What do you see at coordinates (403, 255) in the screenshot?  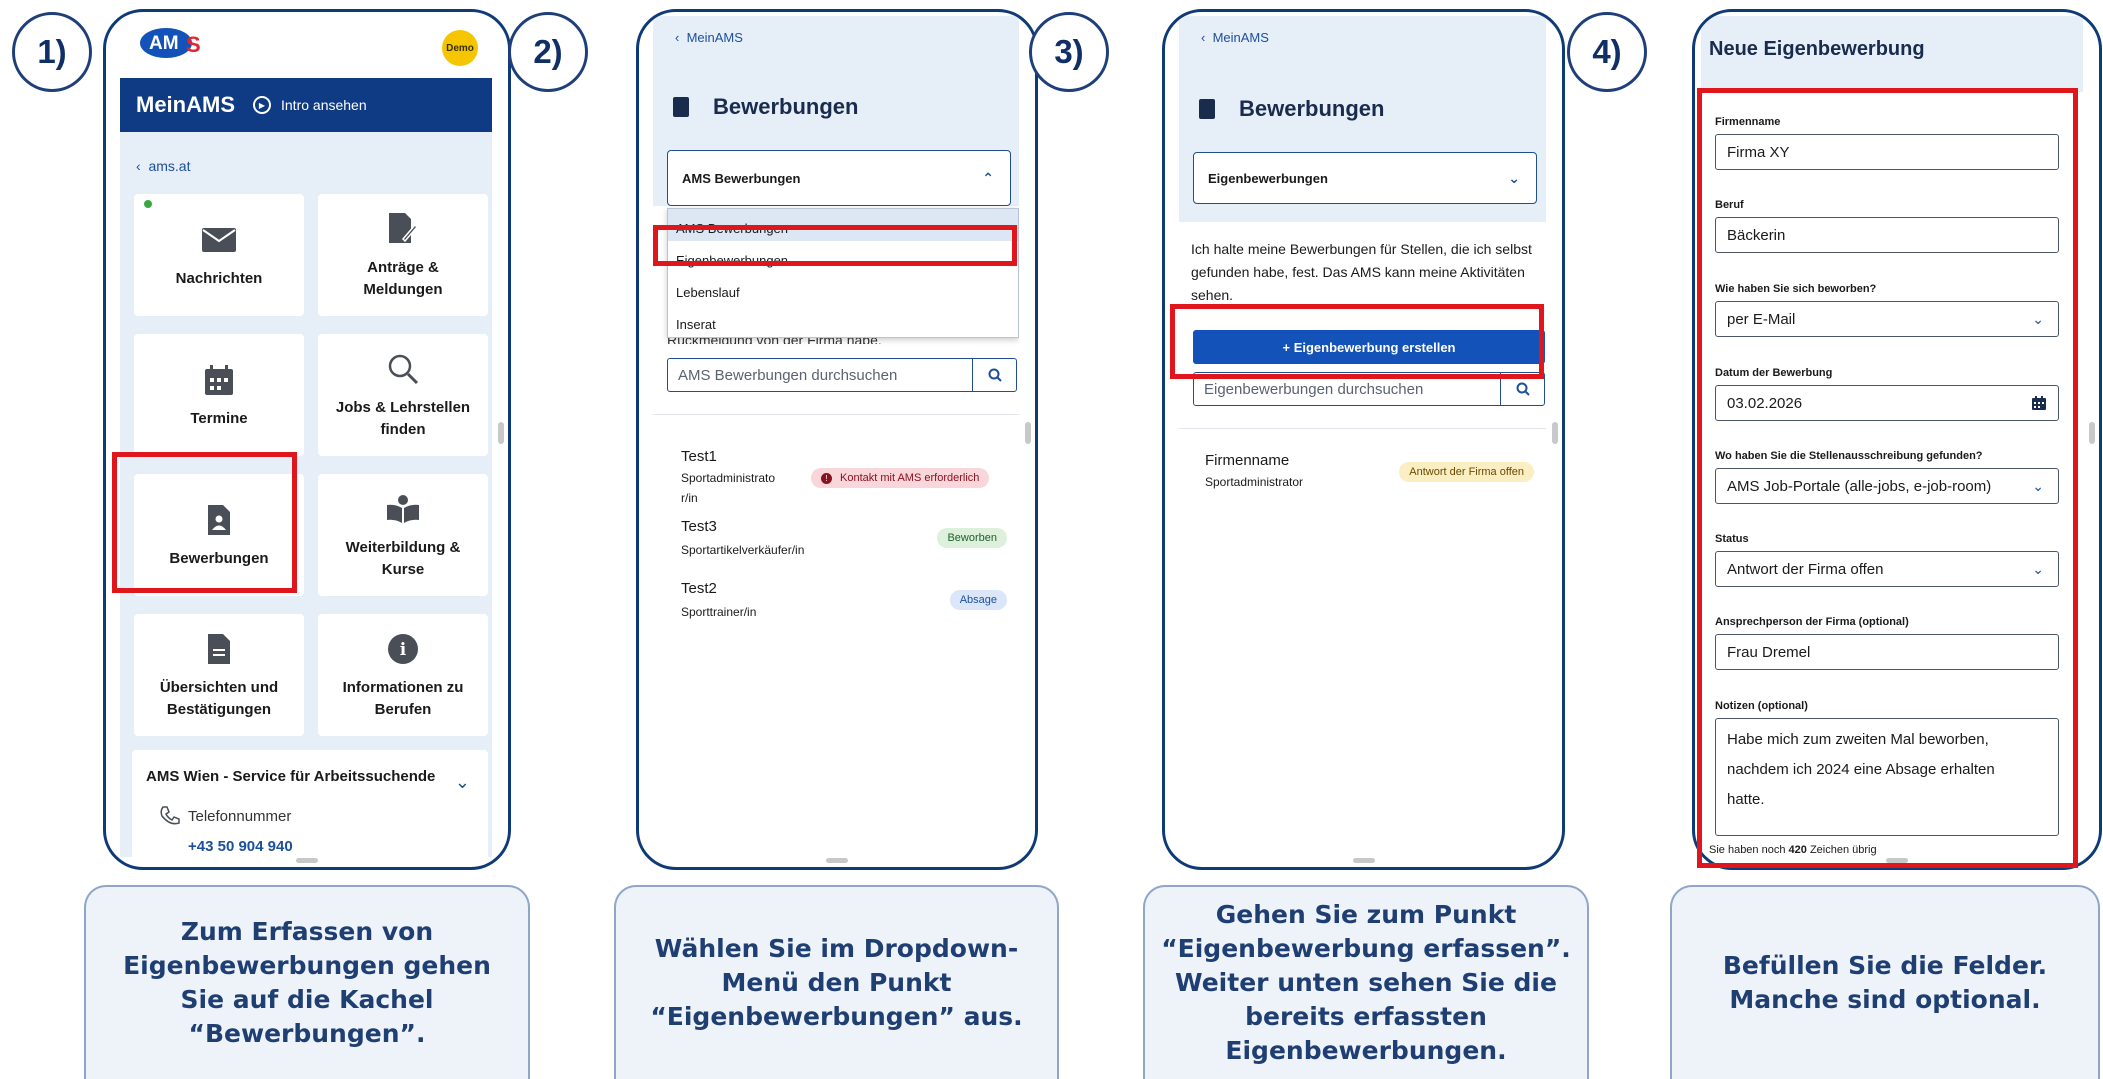 I see `tile-antraege: Anträge & Meldungen` at bounding box center [403, 255].